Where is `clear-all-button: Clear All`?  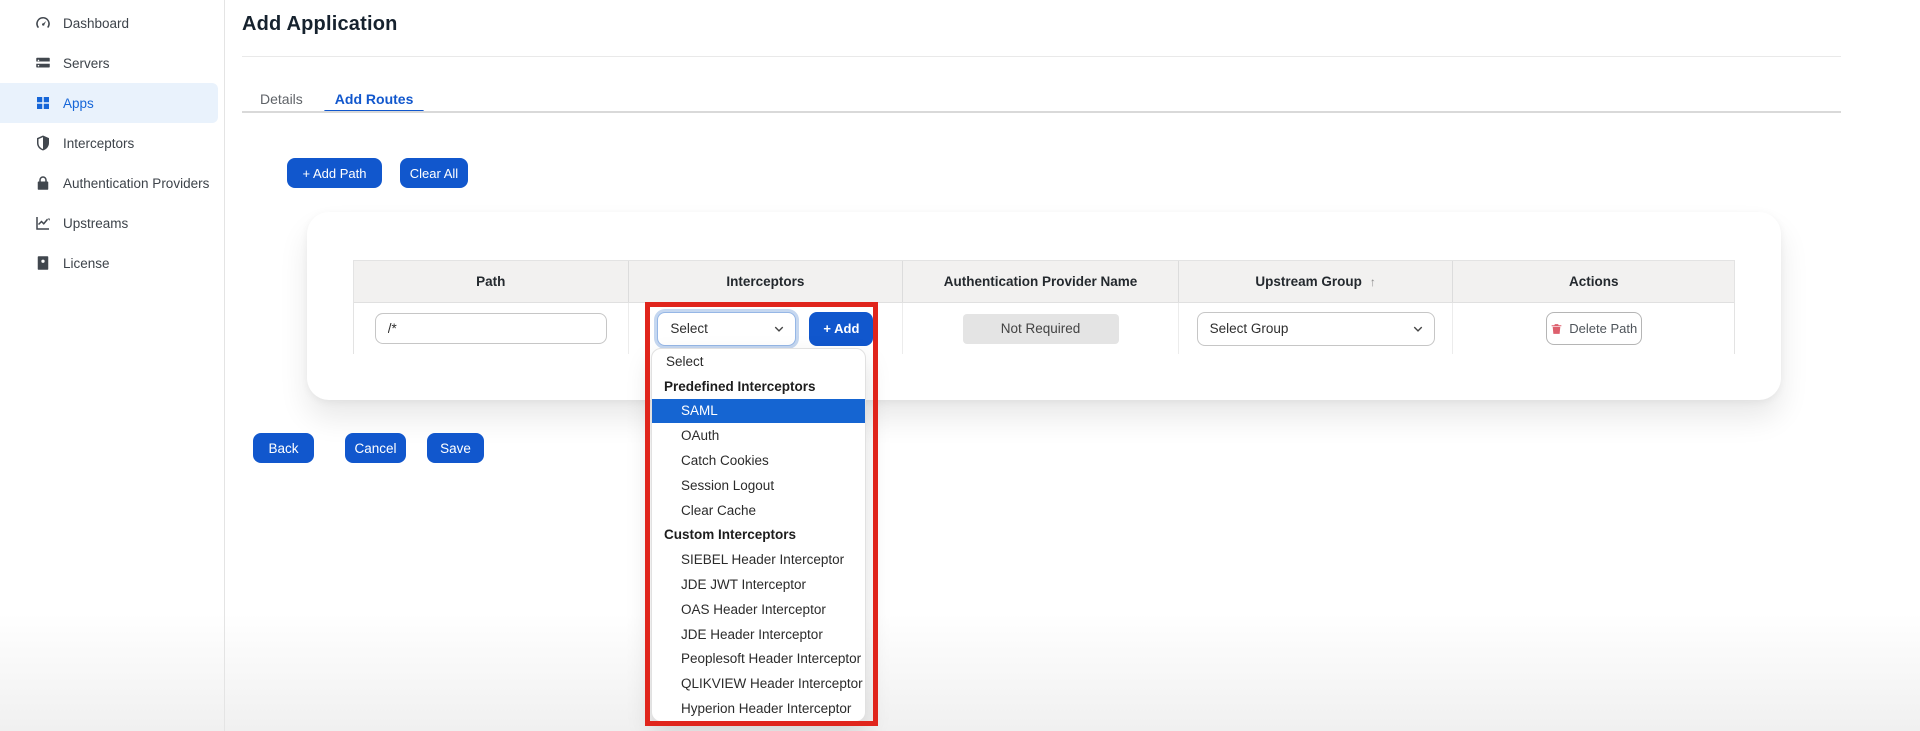
clear-all-button: Clear All is located at coordinates (434, 173).